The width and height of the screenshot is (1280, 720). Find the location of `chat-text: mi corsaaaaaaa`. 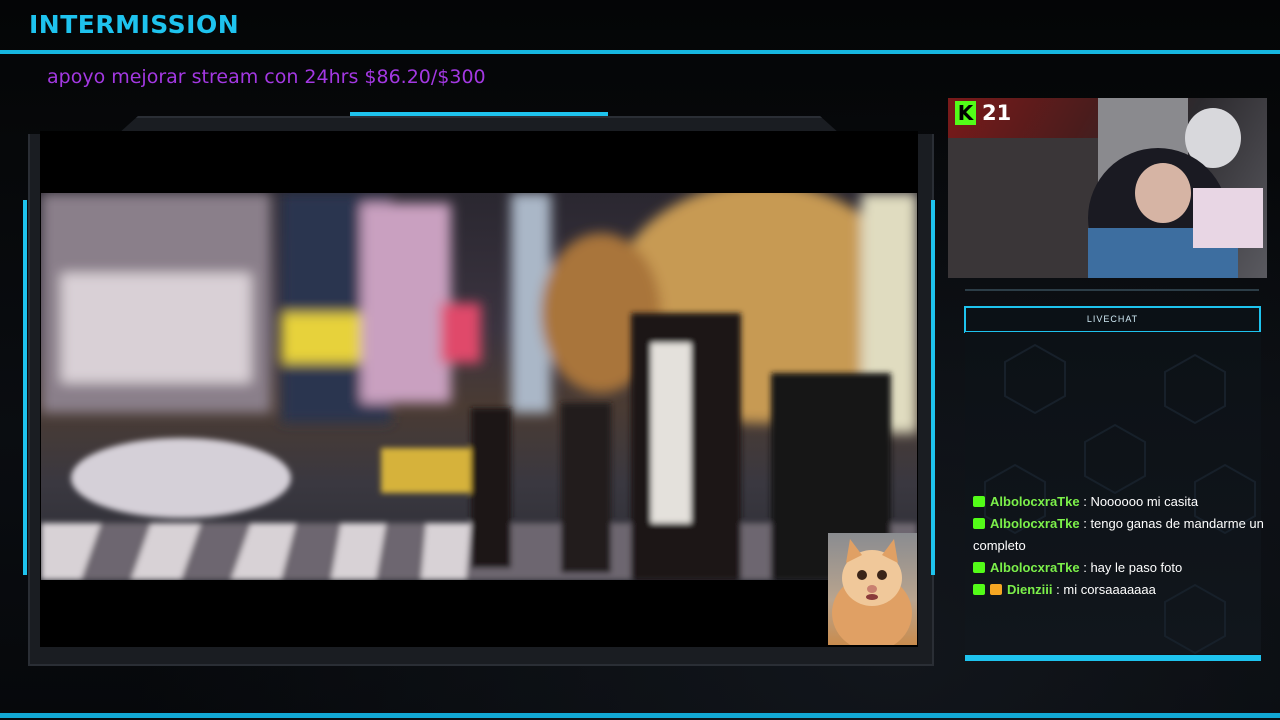

chat-text: mi corsaaaaaaa is located at coordinates (1109, 589).